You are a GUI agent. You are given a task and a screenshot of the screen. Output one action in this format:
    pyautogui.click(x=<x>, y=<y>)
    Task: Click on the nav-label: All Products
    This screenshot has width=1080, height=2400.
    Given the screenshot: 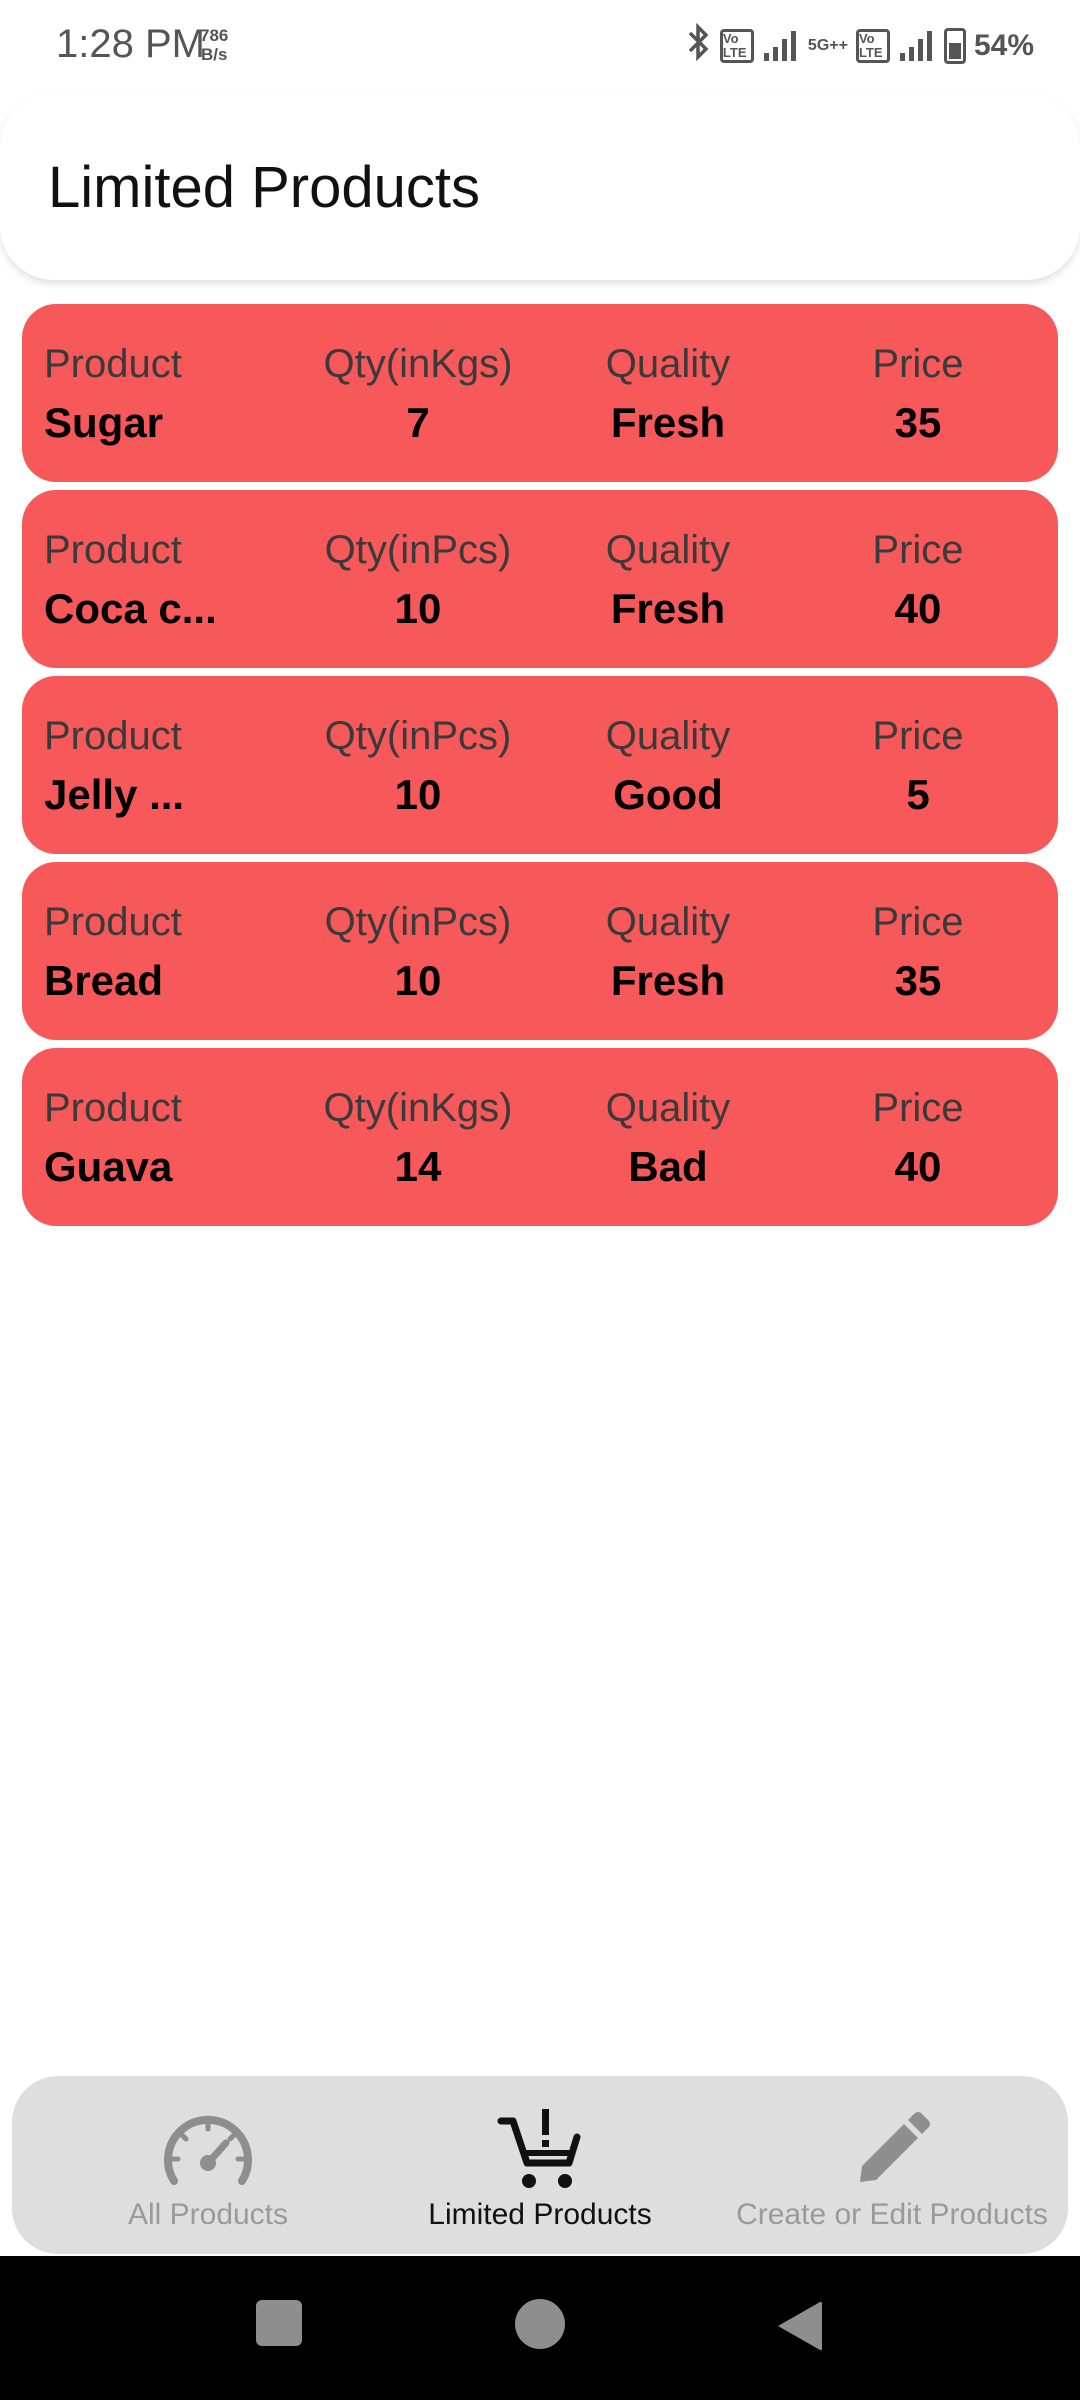 What is the action you would take?
    pyautogui.click(x=208, y=2214)
    